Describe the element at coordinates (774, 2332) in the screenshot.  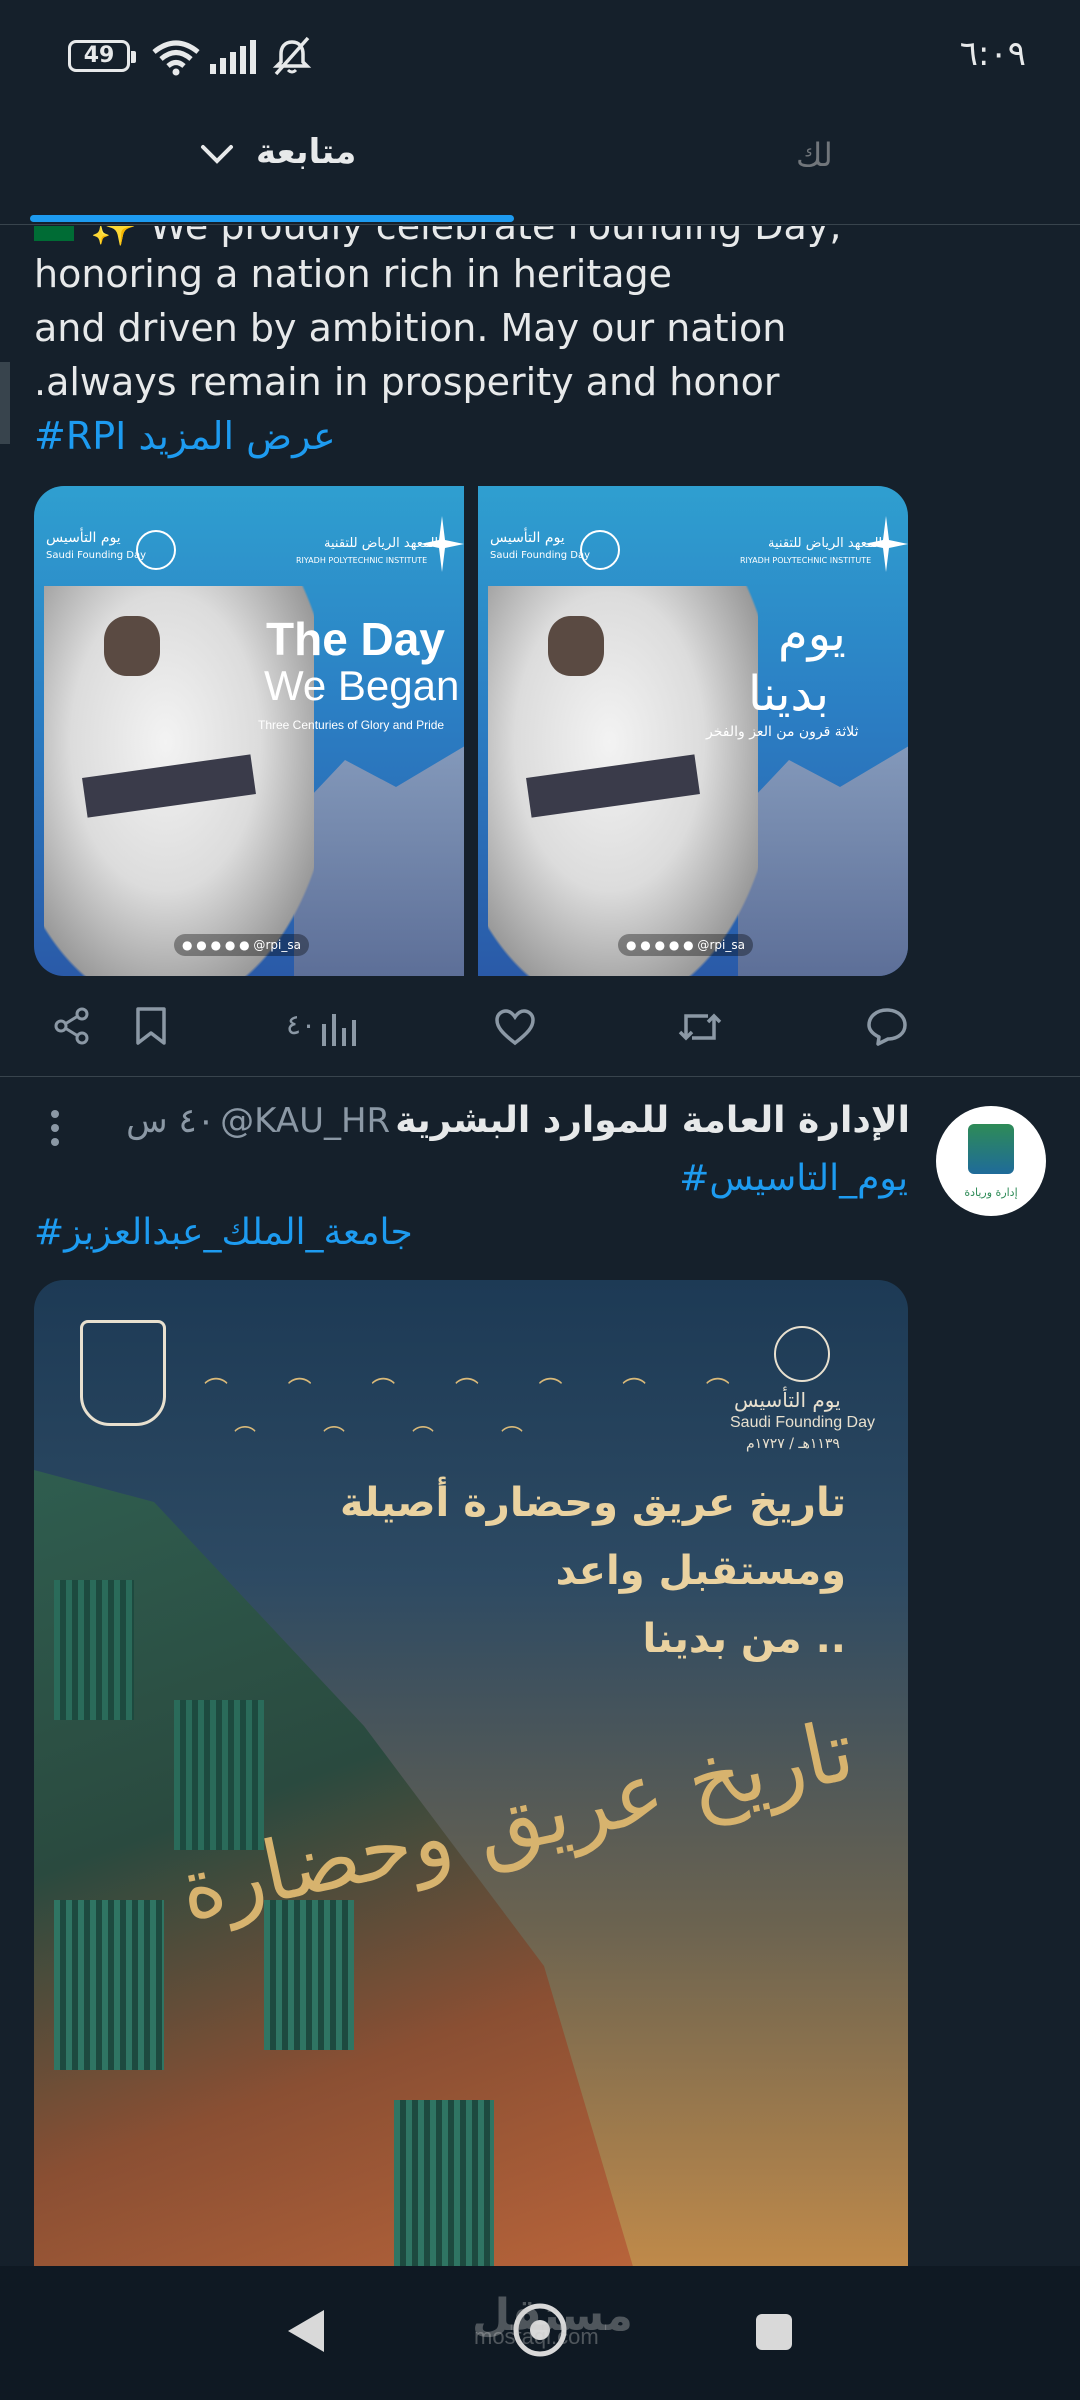
I see `recents-icon` at that location.